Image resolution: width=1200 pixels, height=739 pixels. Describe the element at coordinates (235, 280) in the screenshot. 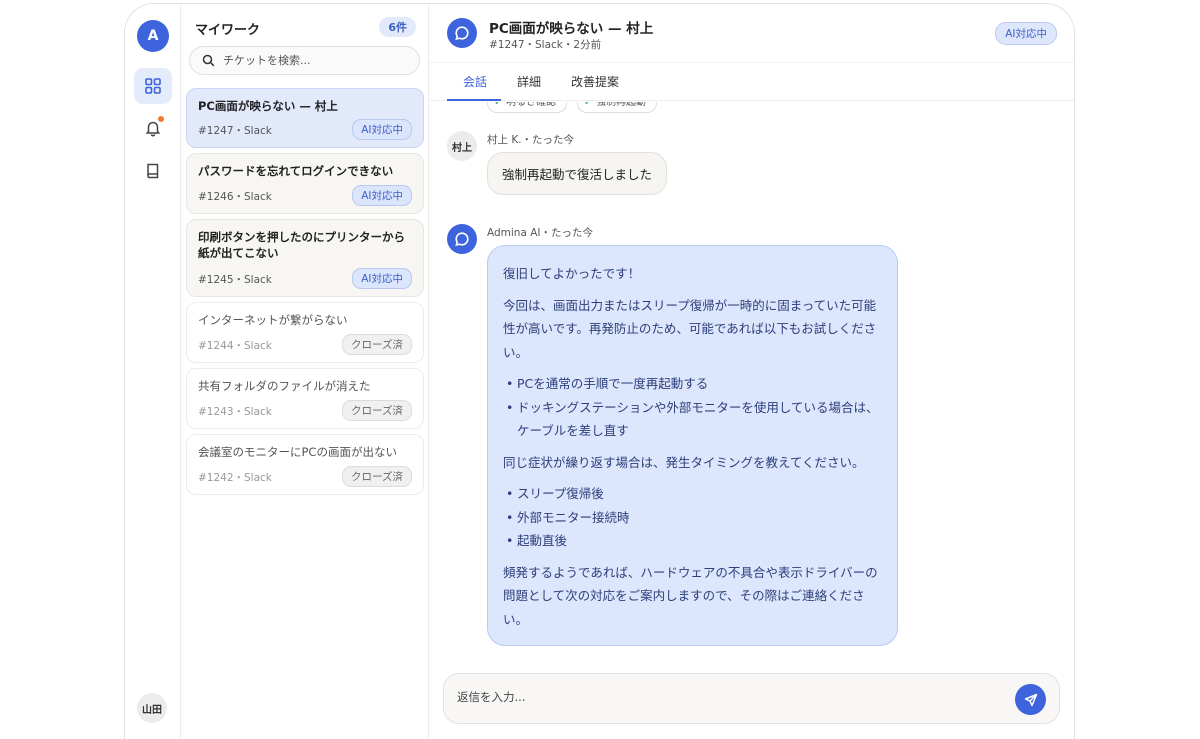

I see `ticket-meta: #1245・Slack` at that location.